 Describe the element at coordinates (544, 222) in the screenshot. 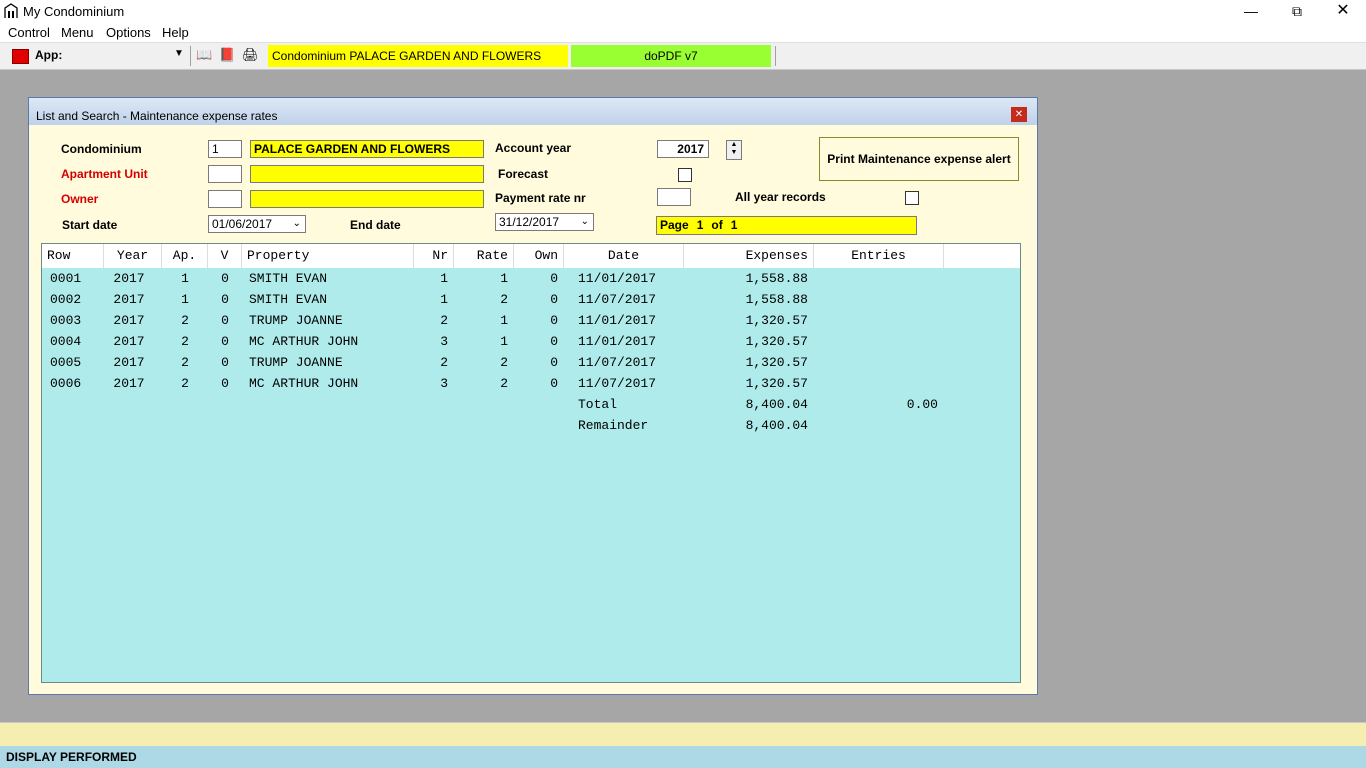

I see `end-date-picker: 31/12/2017 ⌄` at that location.